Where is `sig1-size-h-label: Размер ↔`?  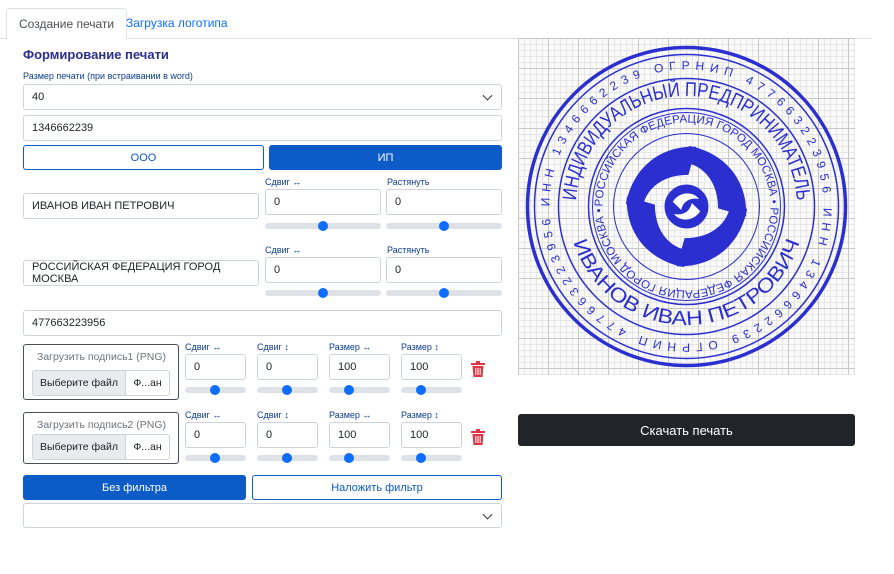
sig1-size-h-label: Размер ↔ is located at coordinates (350, 347).